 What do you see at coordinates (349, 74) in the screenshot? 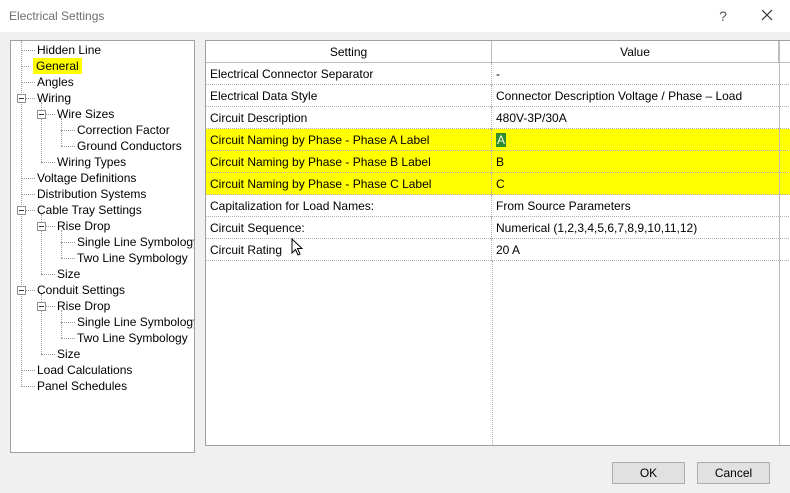
I see `setting-cell: Electrical Connector Separator` at bounding box center [349, 74].